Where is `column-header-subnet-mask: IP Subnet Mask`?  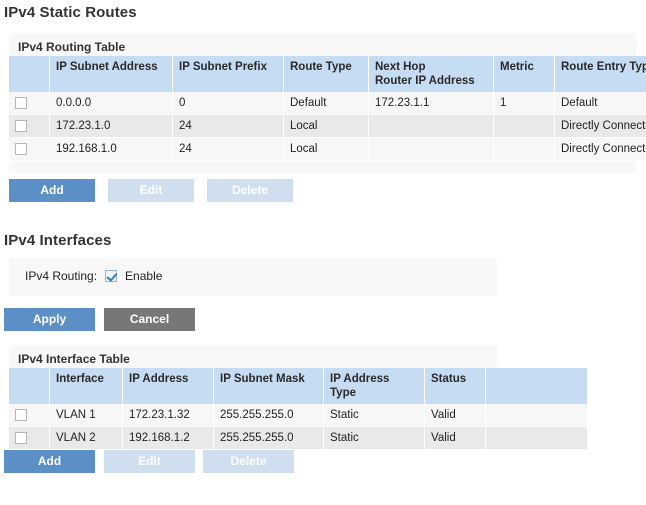
column-header-subnet-mask: IP Subnet Mask is located at coordinates (268, 386).